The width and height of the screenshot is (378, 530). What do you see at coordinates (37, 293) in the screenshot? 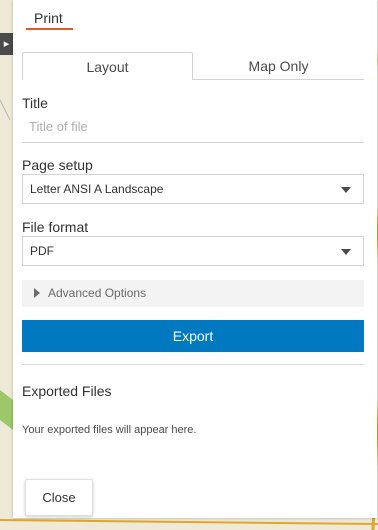
I see `triangle-right-icon` at bounding box center [37, 293].